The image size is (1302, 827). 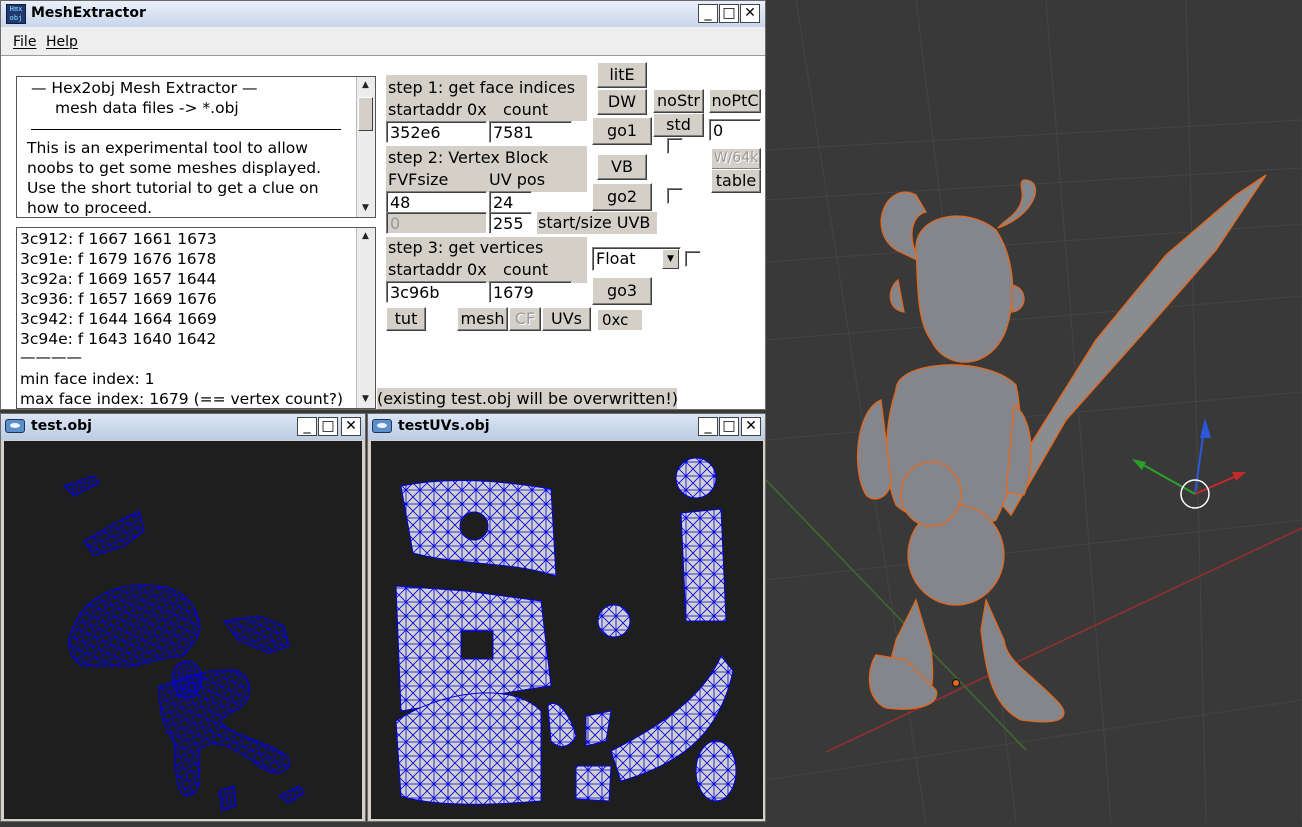 What do you see at coordinates (444, 426) in the screenshot?
I see `test-uvs-title: testUVs.obj` at bounding box center [444, 426].